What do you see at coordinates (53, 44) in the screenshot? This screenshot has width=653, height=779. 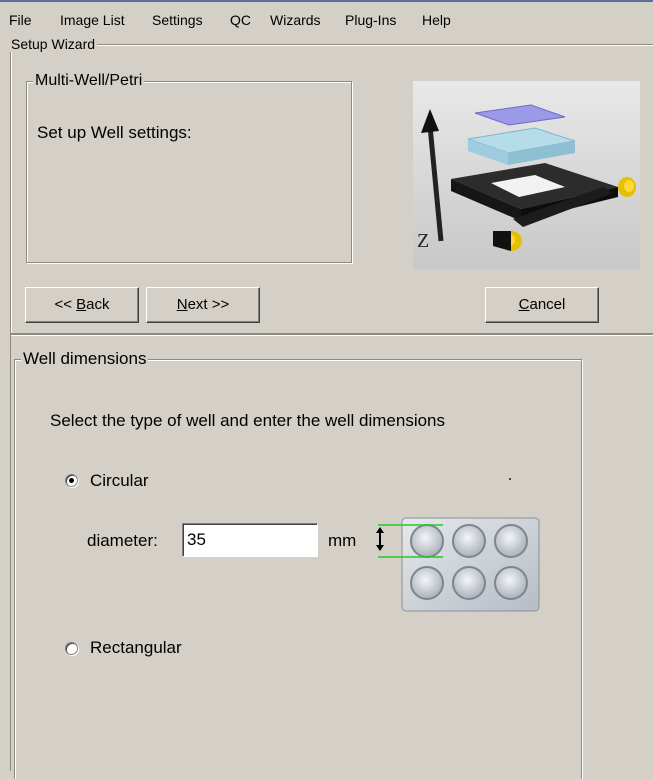 I see `setup-wizard-title: Setup Wizard` at bounding box center [53, 44].